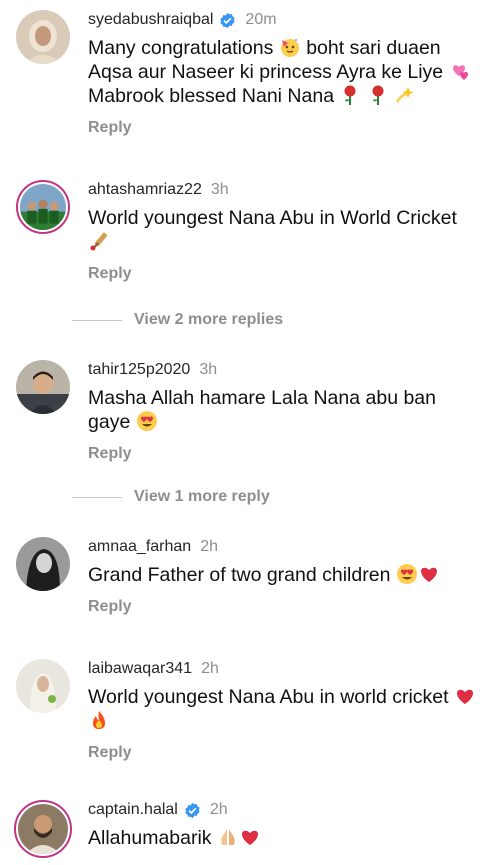  What do you see at coordinates (99, 241) in the screenshot?
I see `cricket-emoji` at bounding box center [99, 241].